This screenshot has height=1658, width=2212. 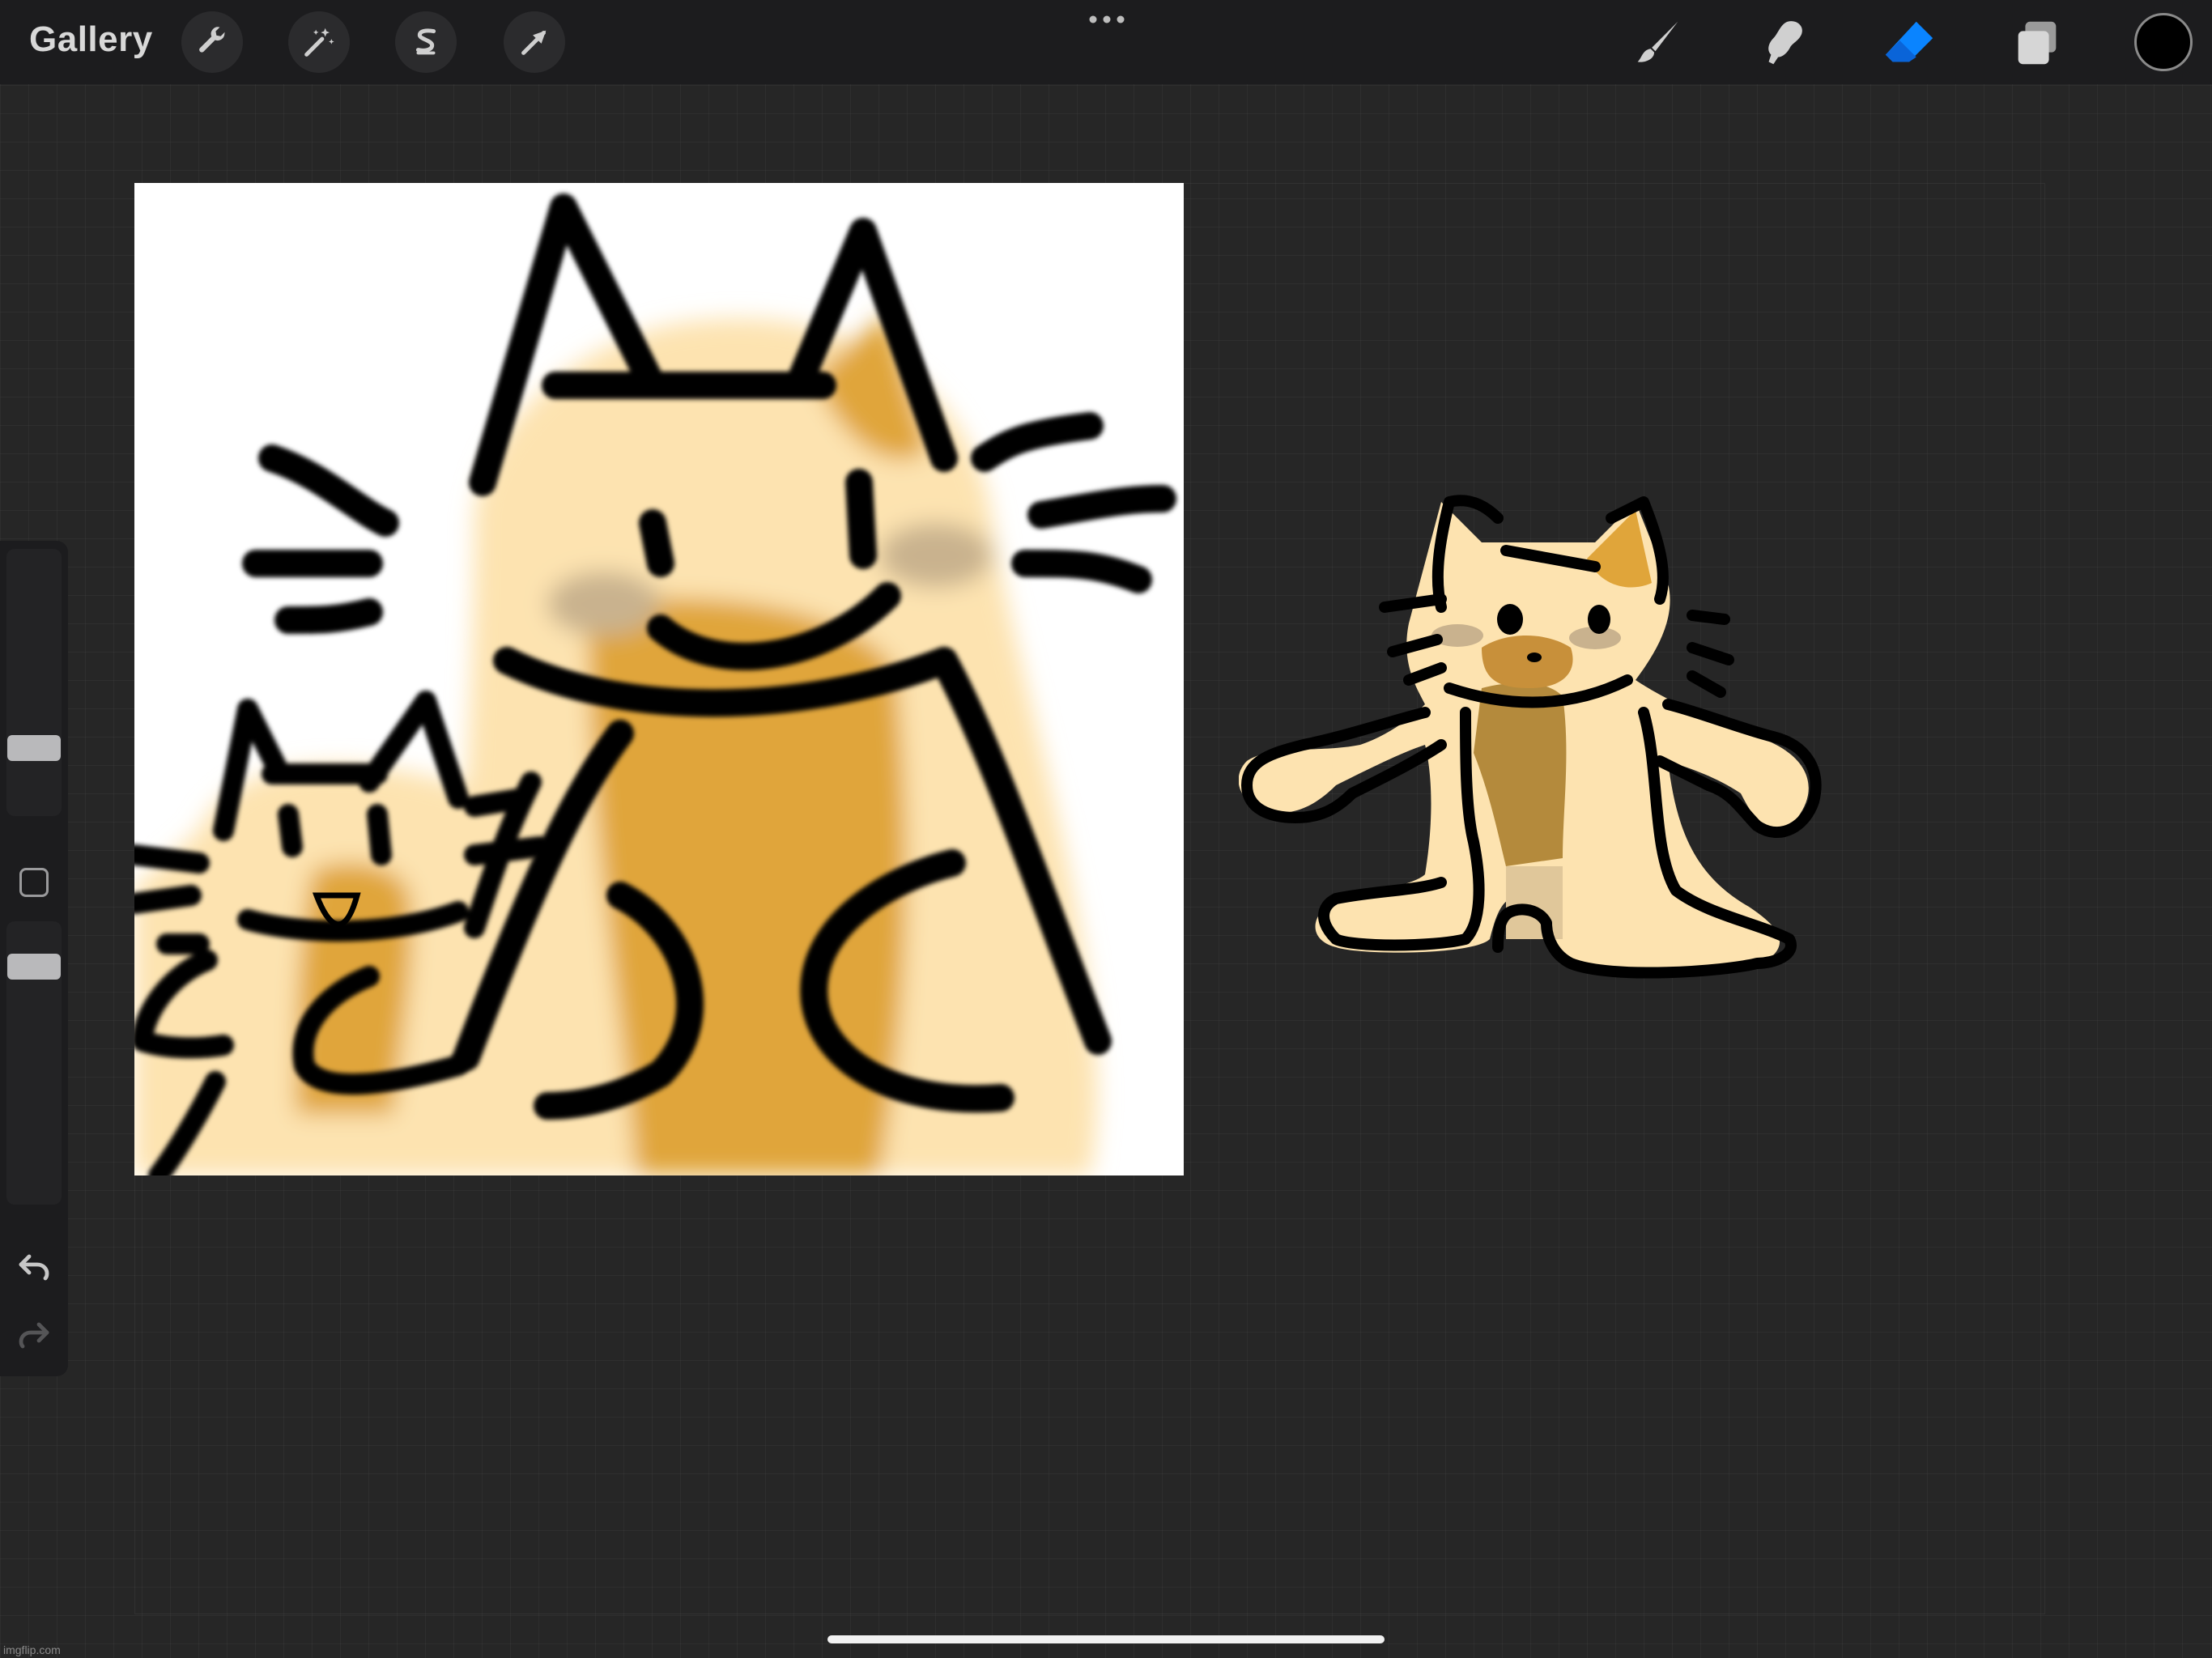 I want to click on eraser-icon, so click(x=1909, y=41).